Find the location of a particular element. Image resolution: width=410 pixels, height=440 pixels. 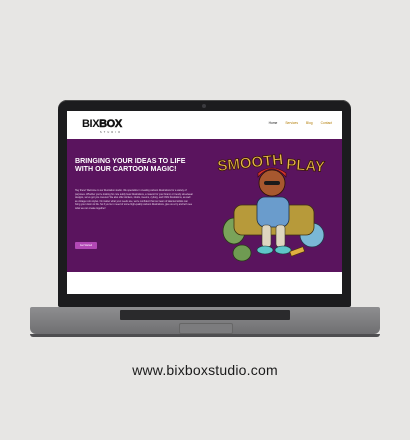

nav-item-home: Home is located at coordinates (273, 123).